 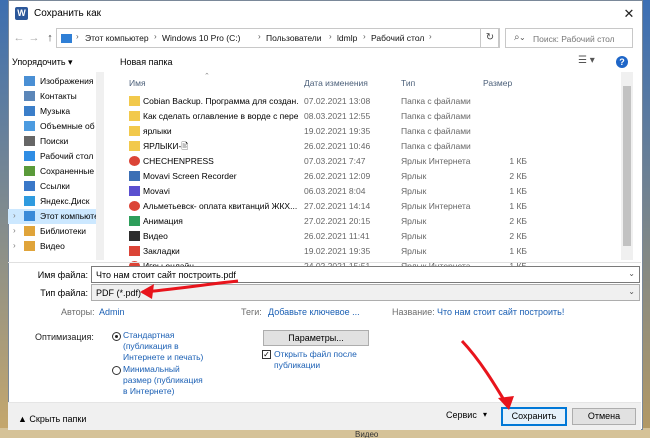 What do you see at coordinates (315, 360) in the screenshot?
I see `open-after-label: Открыть файл после публикации` at bounding box center [315, 360].